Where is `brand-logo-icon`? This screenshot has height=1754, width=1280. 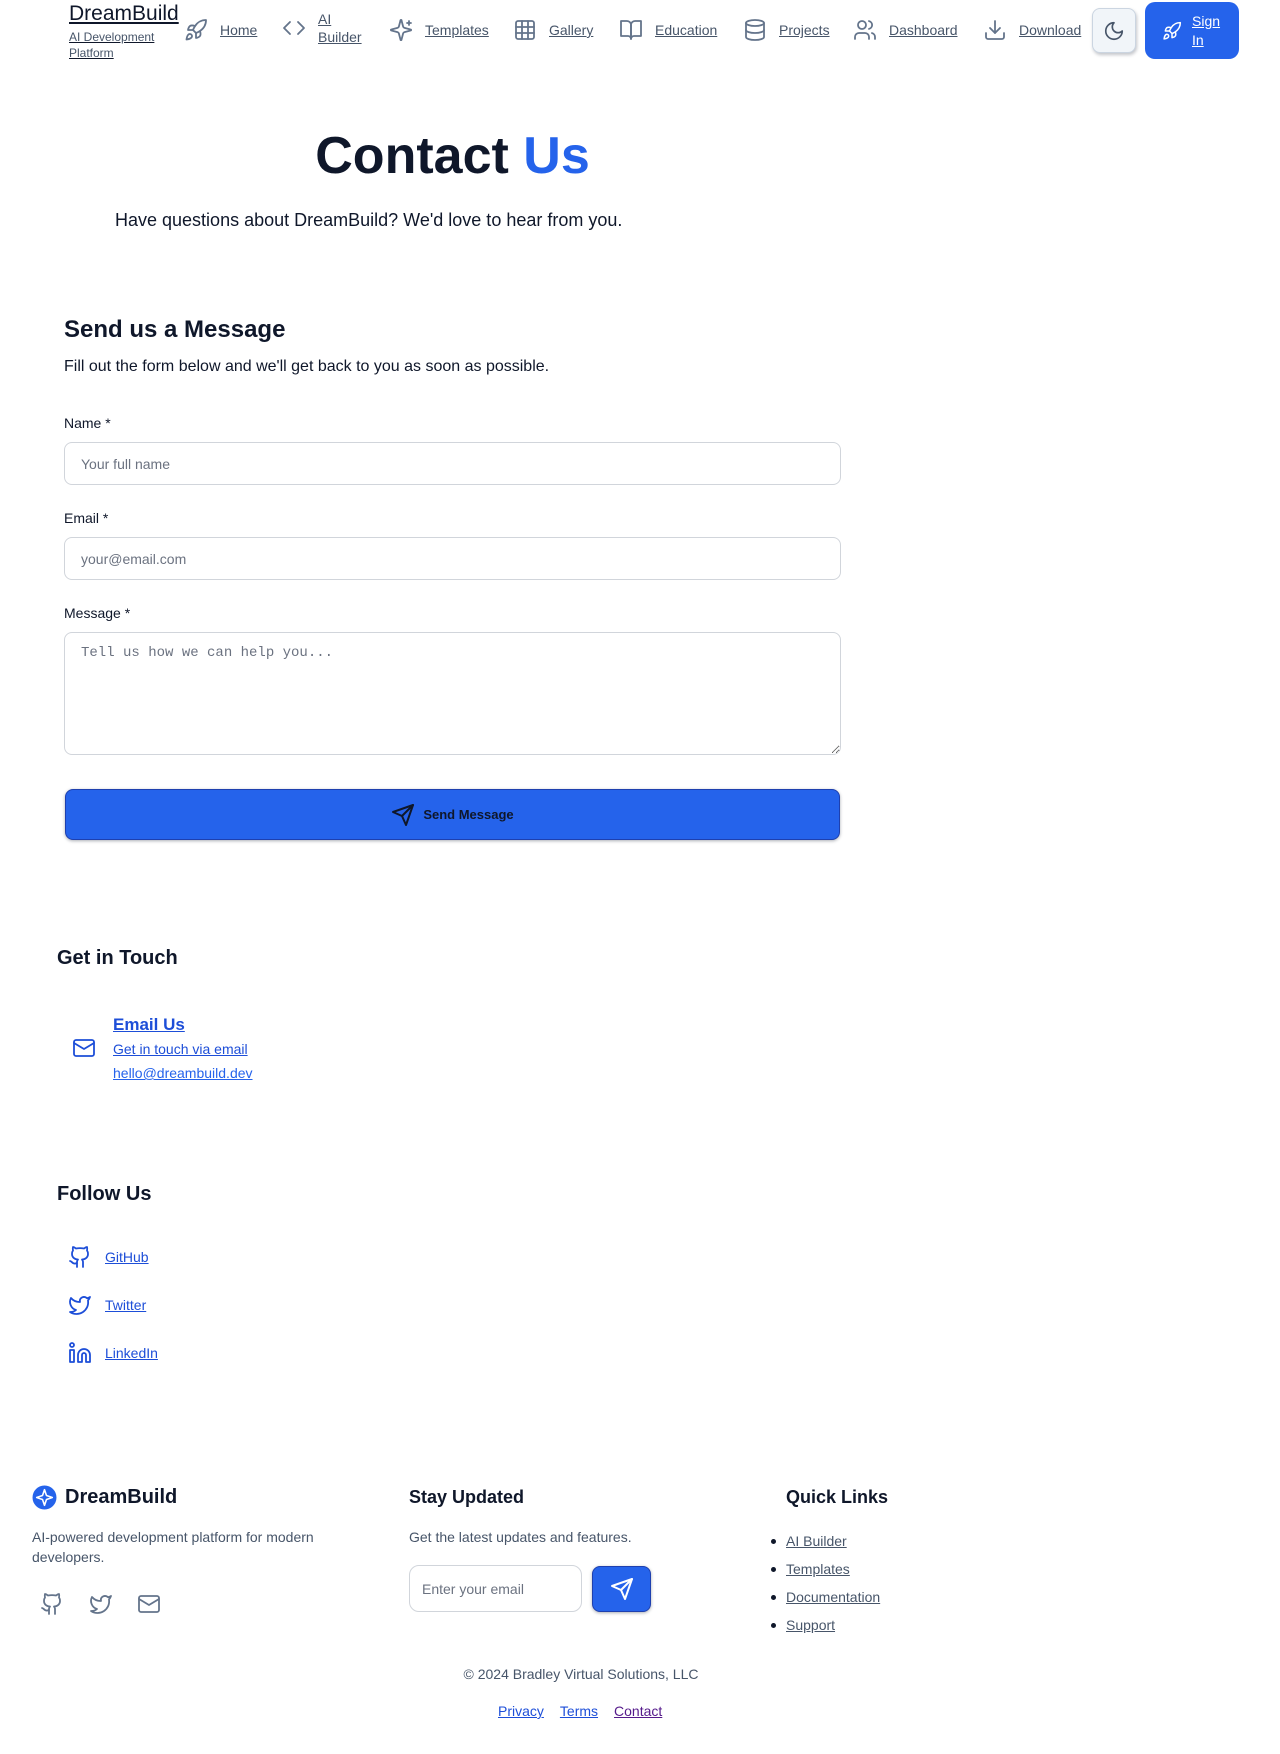
brand-logo-icon is located at coordinates (44, 1497).